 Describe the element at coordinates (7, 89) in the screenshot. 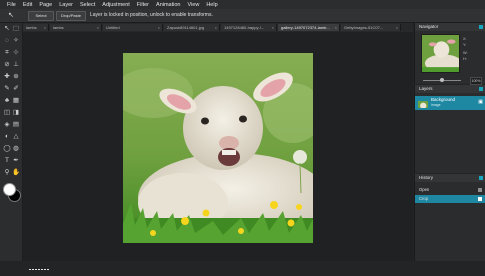

I see `brush-icon: ✎` at that location.